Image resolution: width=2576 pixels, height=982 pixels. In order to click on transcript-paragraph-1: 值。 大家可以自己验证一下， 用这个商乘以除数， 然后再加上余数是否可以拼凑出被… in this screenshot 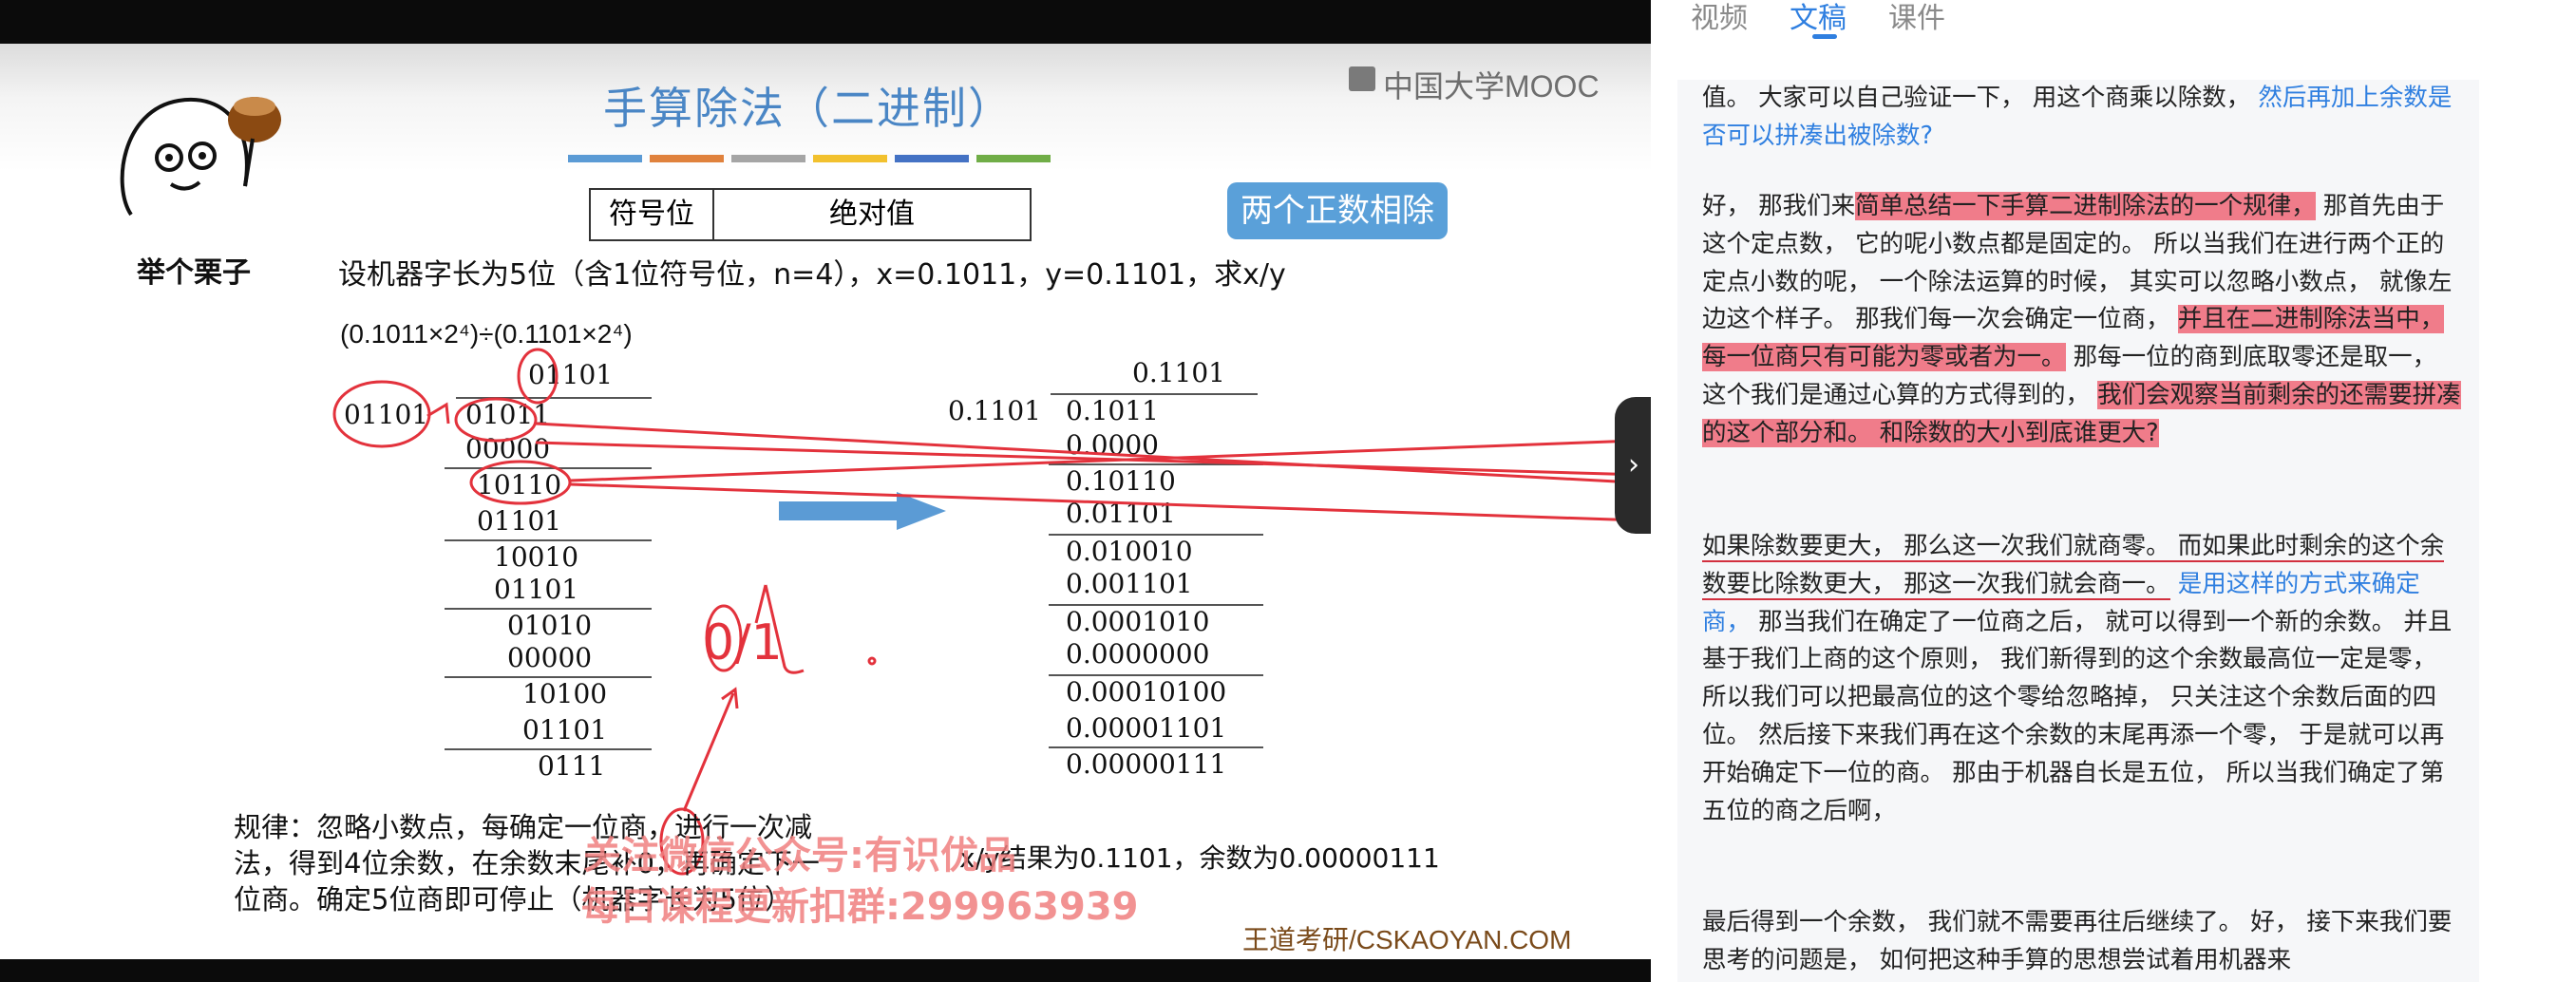, I will do `click(2082, 118)`.